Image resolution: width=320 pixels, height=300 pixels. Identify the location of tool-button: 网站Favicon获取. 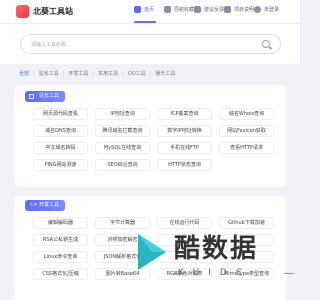
(246, 131).